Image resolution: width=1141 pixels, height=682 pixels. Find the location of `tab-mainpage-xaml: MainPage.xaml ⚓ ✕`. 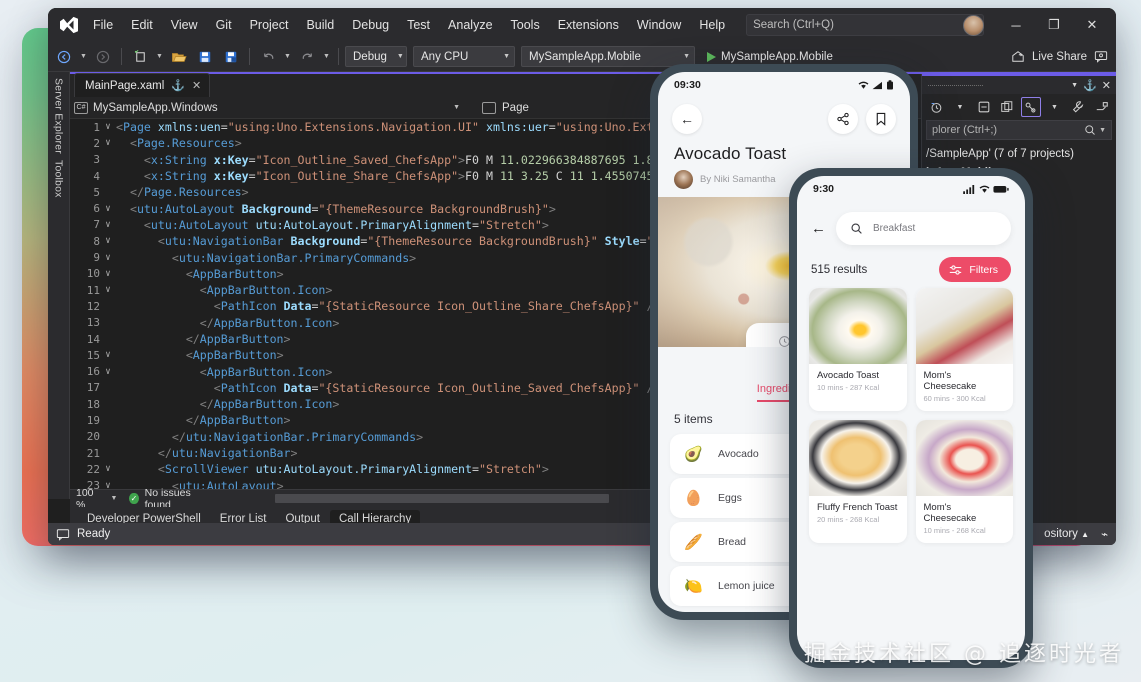

tab-mainpage-xaml: MainPage.xaml ⚓ ✕ is located at coordinates (142, 85).